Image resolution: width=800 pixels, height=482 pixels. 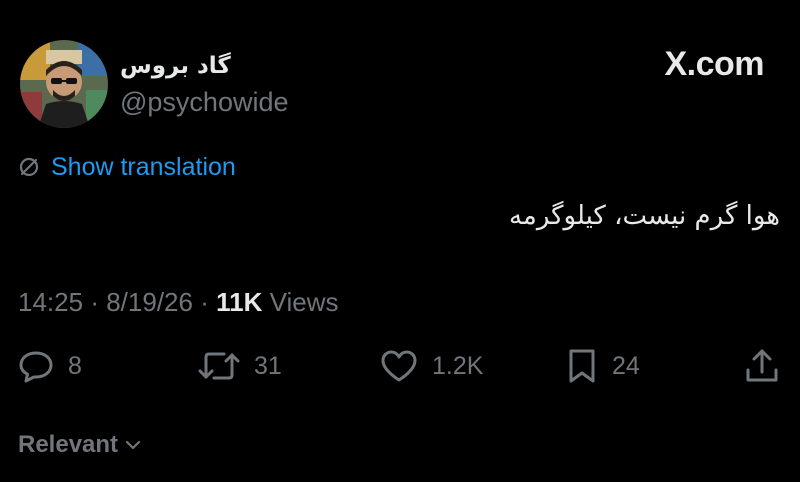 I want to click on like-button: 1.2K, so click(x=431, y=366).